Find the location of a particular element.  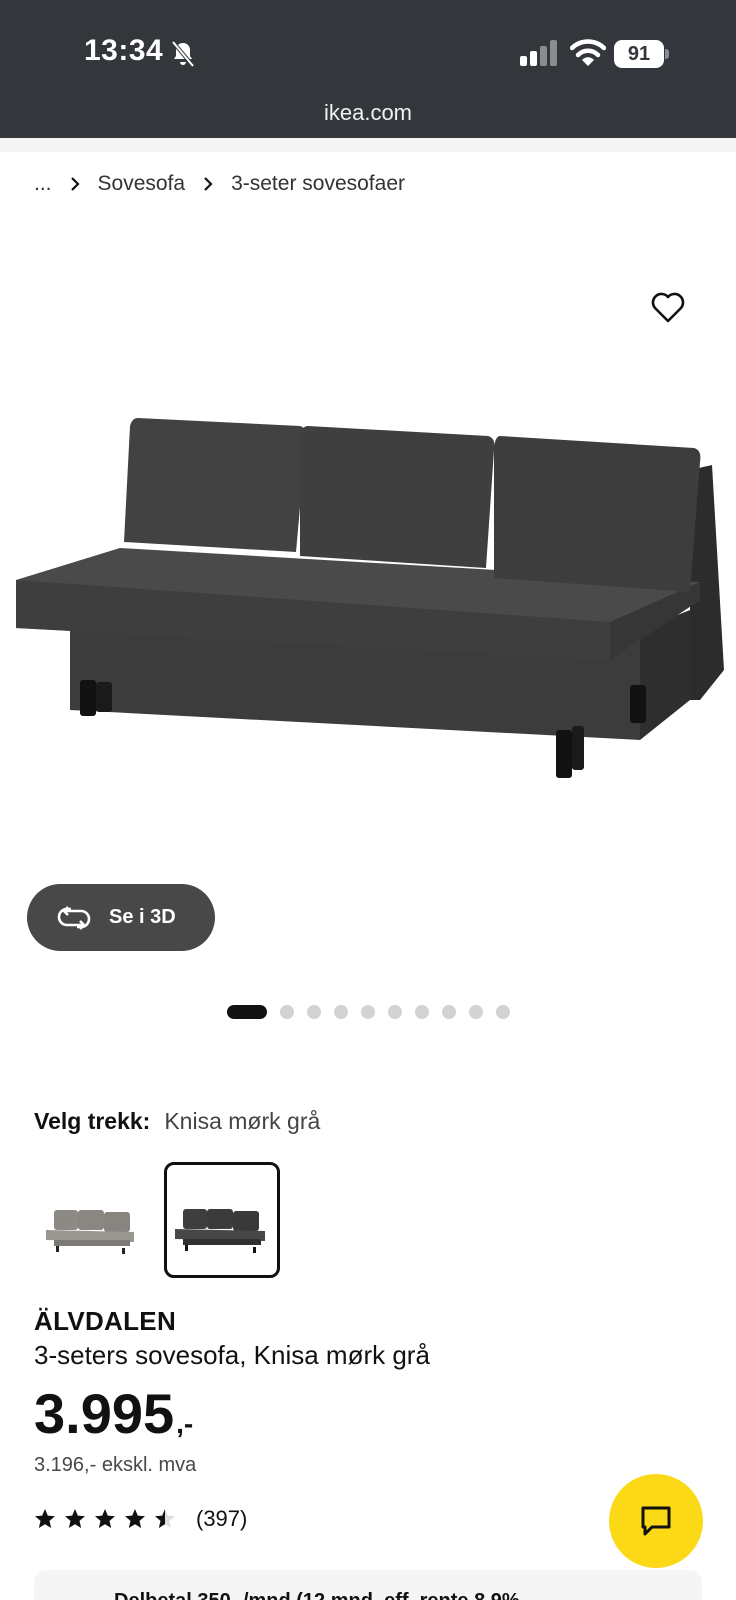

chat-icon is located at coordinates (656, 1521).